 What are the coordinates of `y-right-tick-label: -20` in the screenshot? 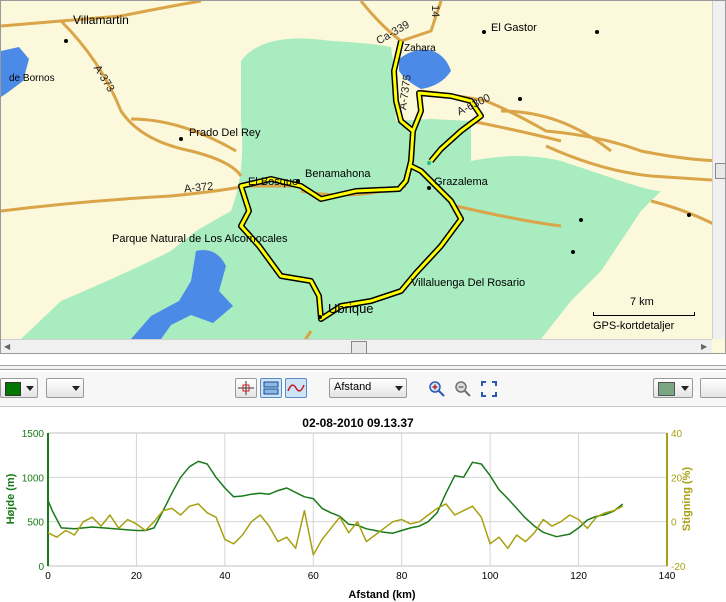 It's located at (678, 567).